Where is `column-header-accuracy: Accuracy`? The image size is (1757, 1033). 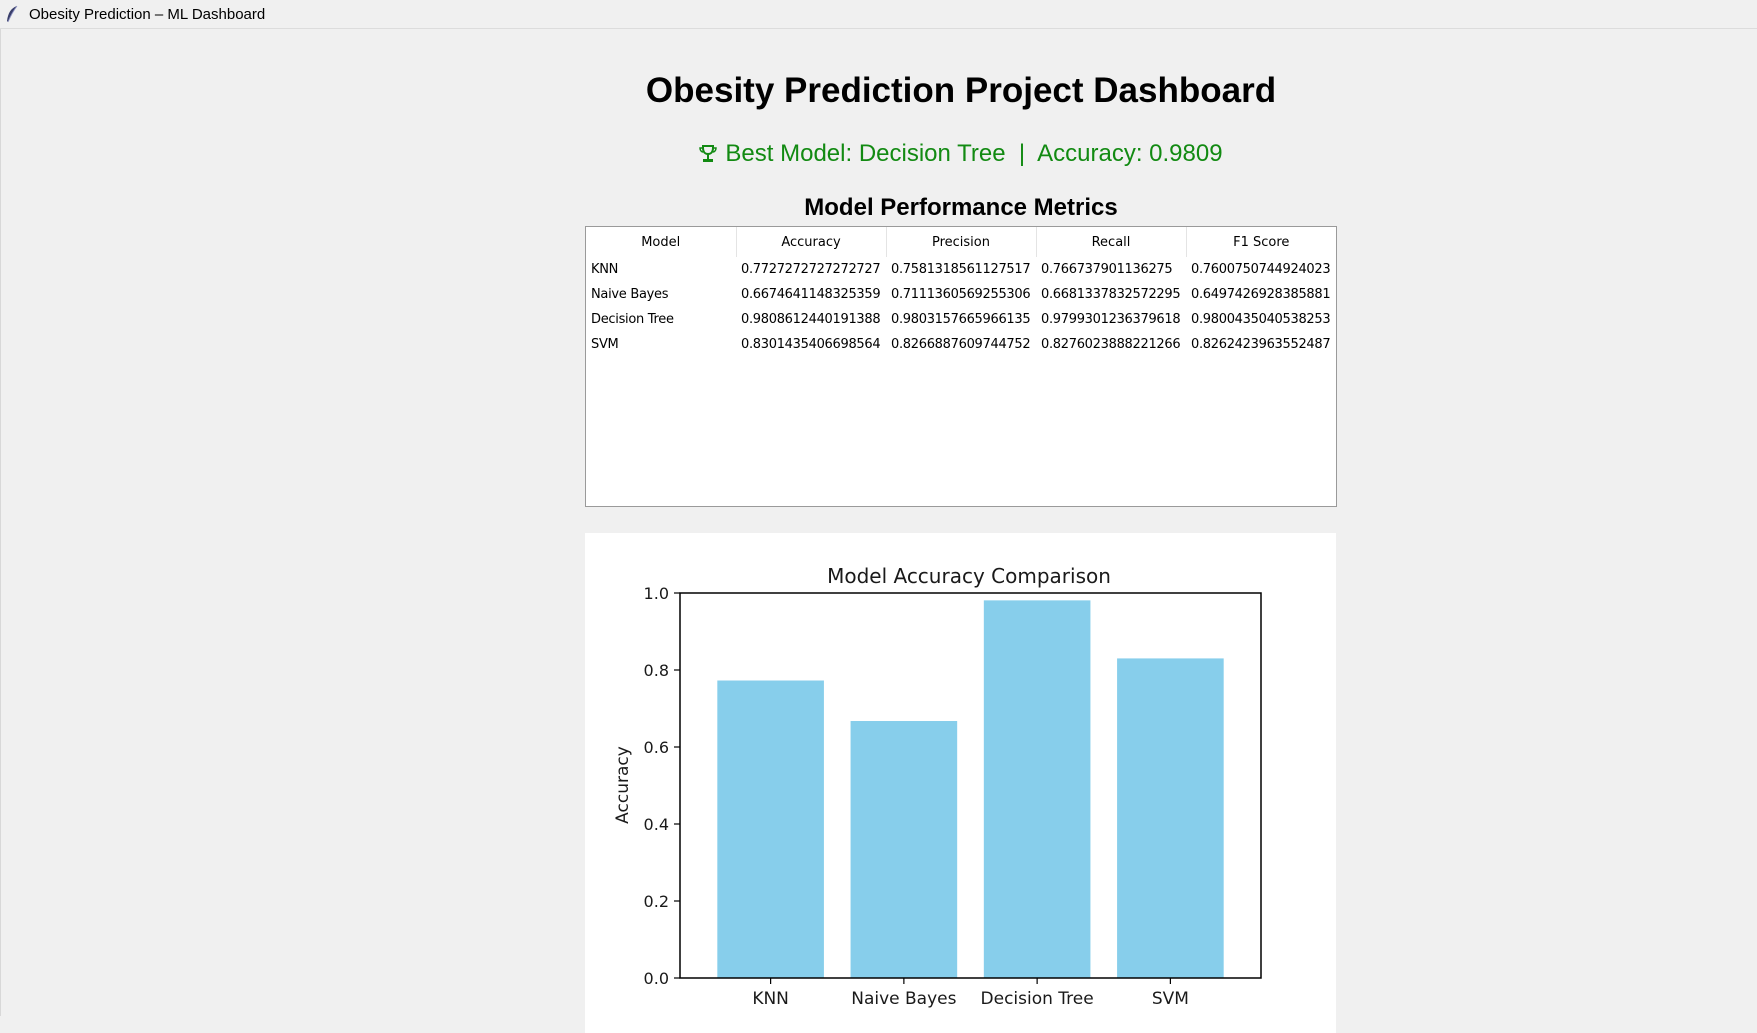 column-header-accuracy: Accuracy is located at coordinates (811, 242).